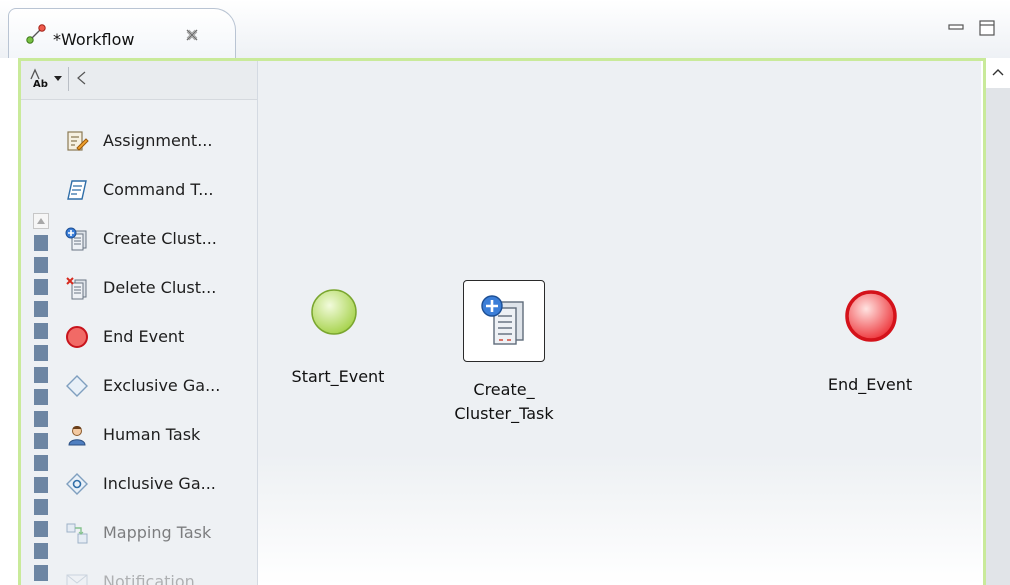 The height and width of the screenshot is (585, 1010). What do you see at coordinates (77, 436) in the screenshot?
I see `human-task-icon` at bounding box center [77, 436].